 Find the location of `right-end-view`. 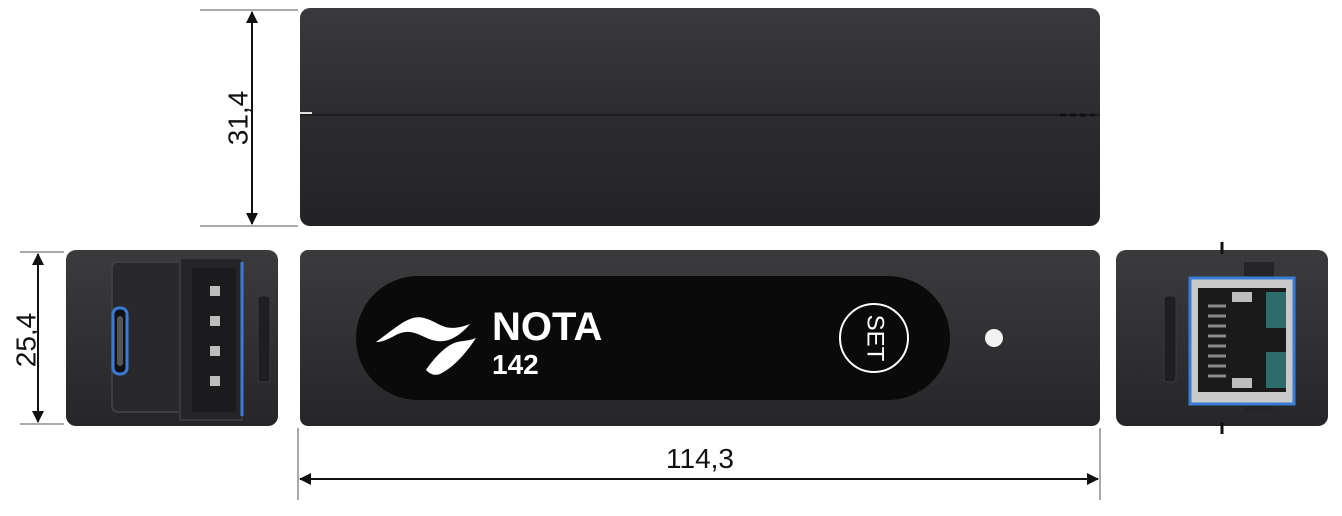

right-end-view is located at coordinates (1222, 338).